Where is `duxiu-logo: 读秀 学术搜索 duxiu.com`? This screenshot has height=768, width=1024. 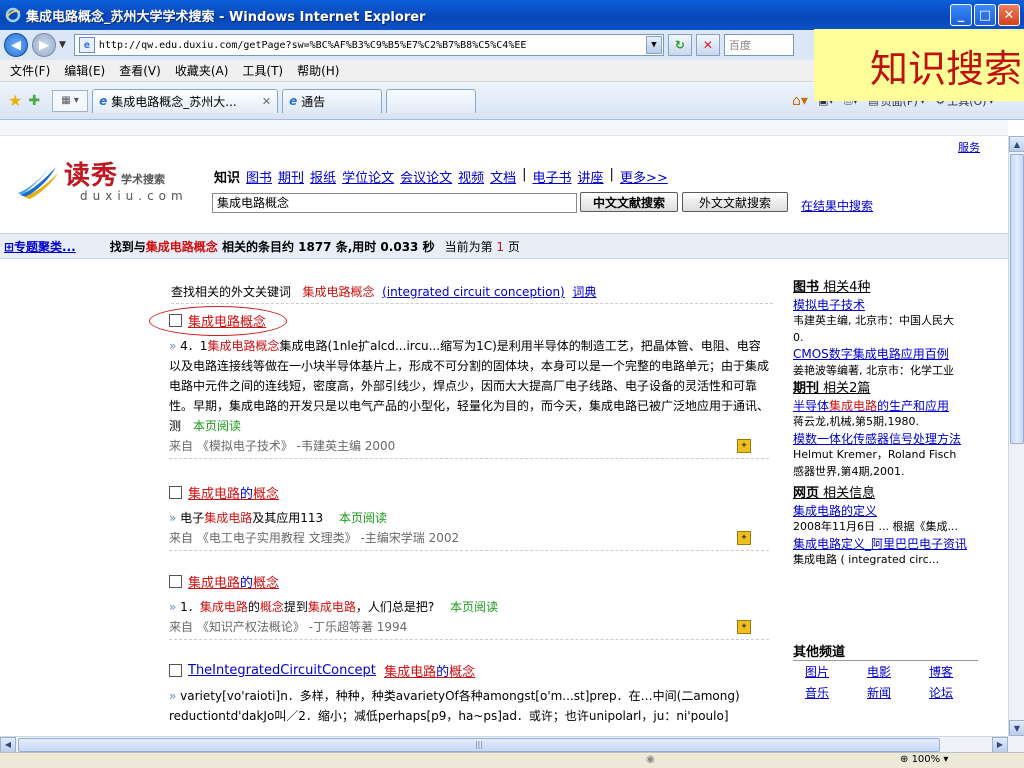
duxiu-logo: 读秀 学术搜索 duxiu.com is located at coordinates (118, 183).